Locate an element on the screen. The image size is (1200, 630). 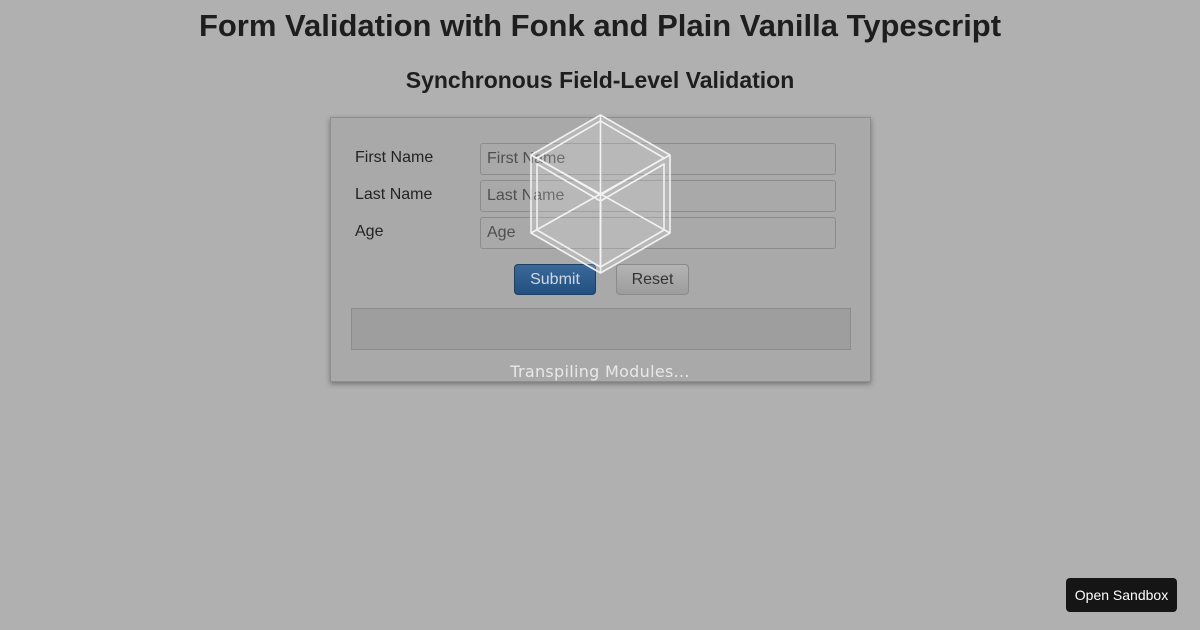
validation-result-panel is located at coordinates (601, 329).